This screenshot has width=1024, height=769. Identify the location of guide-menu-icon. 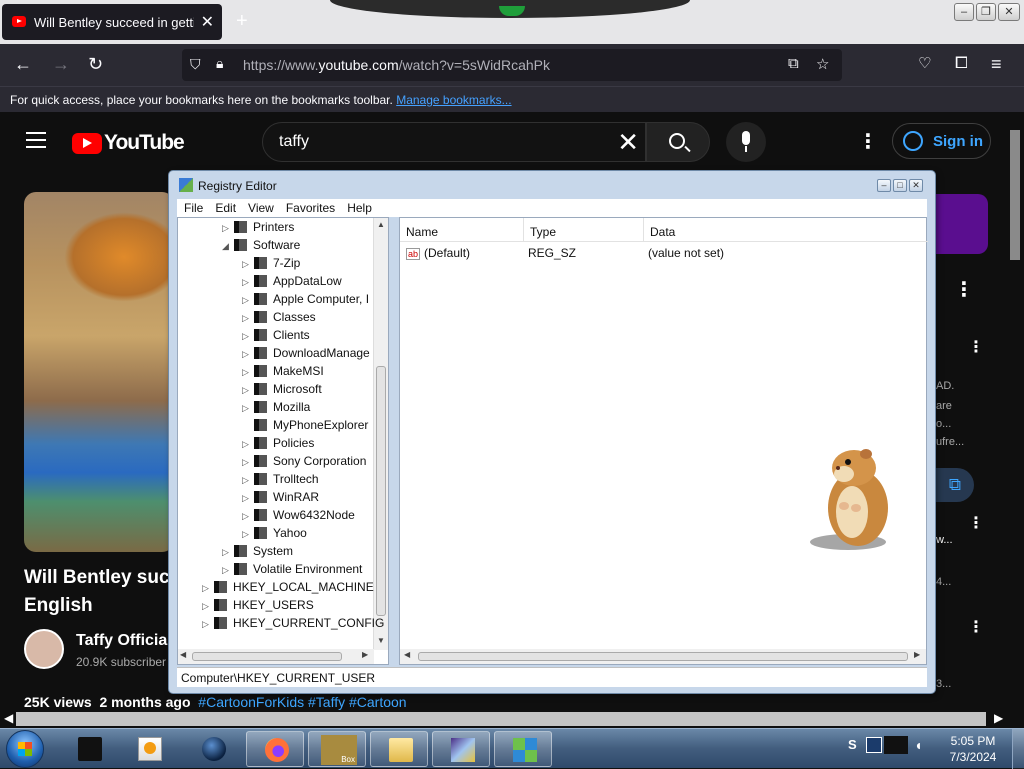
(36, 142).